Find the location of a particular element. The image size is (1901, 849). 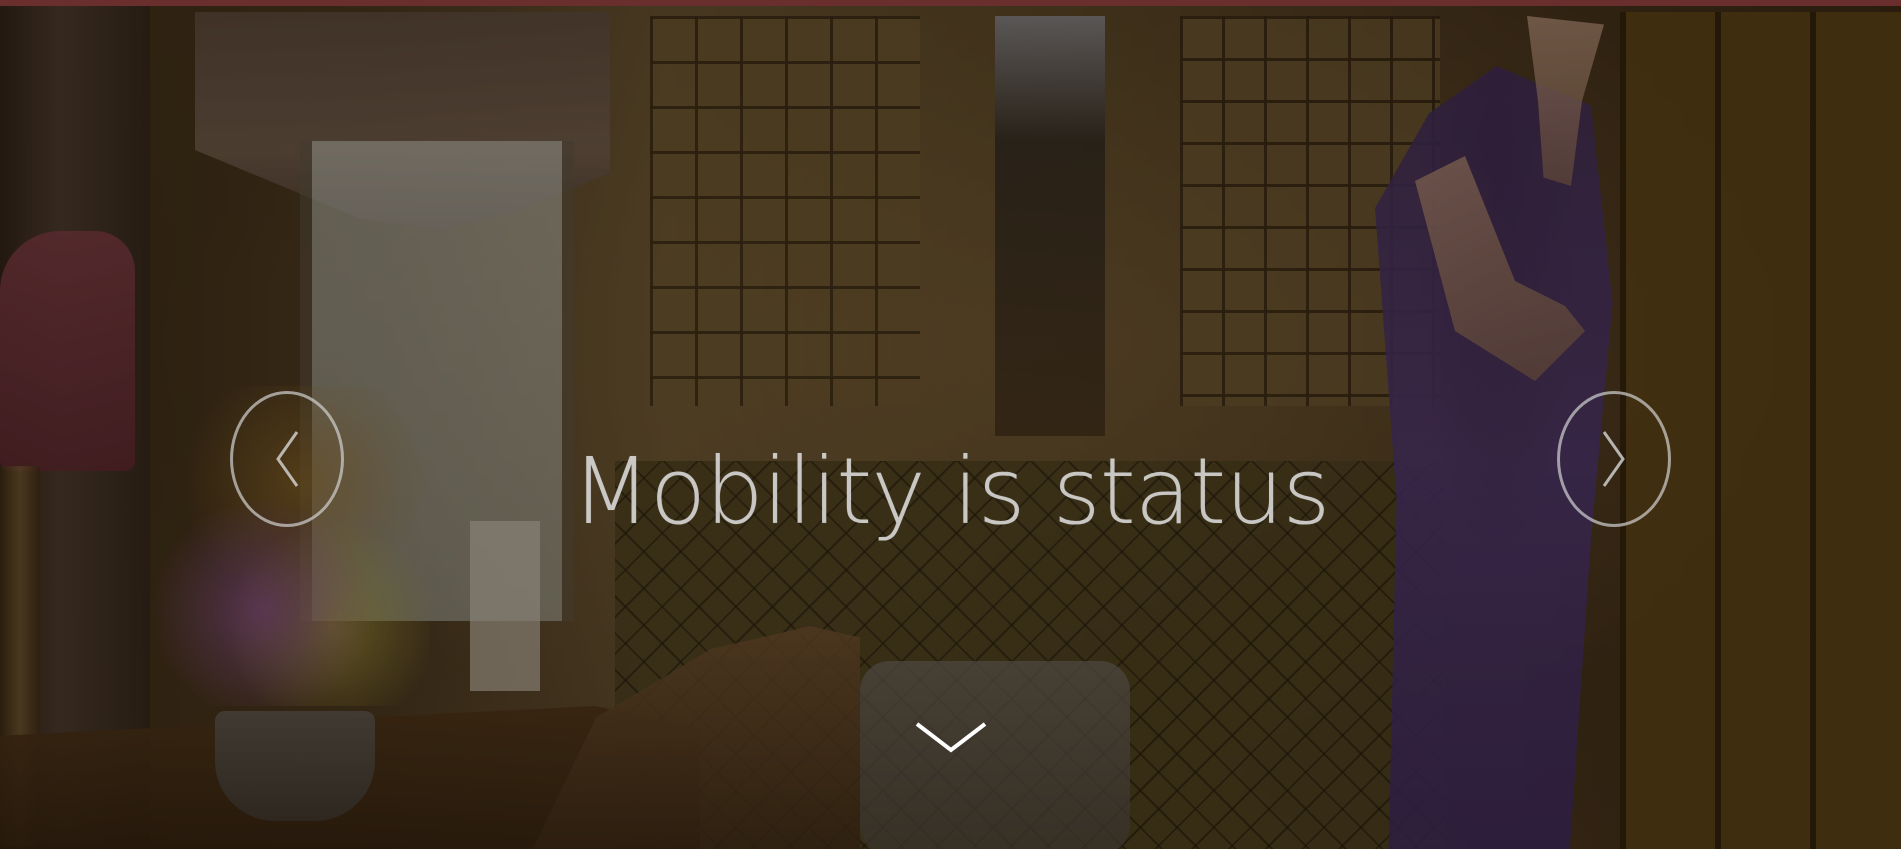

chevron-right-icon is located at coordinates (1613, 459).